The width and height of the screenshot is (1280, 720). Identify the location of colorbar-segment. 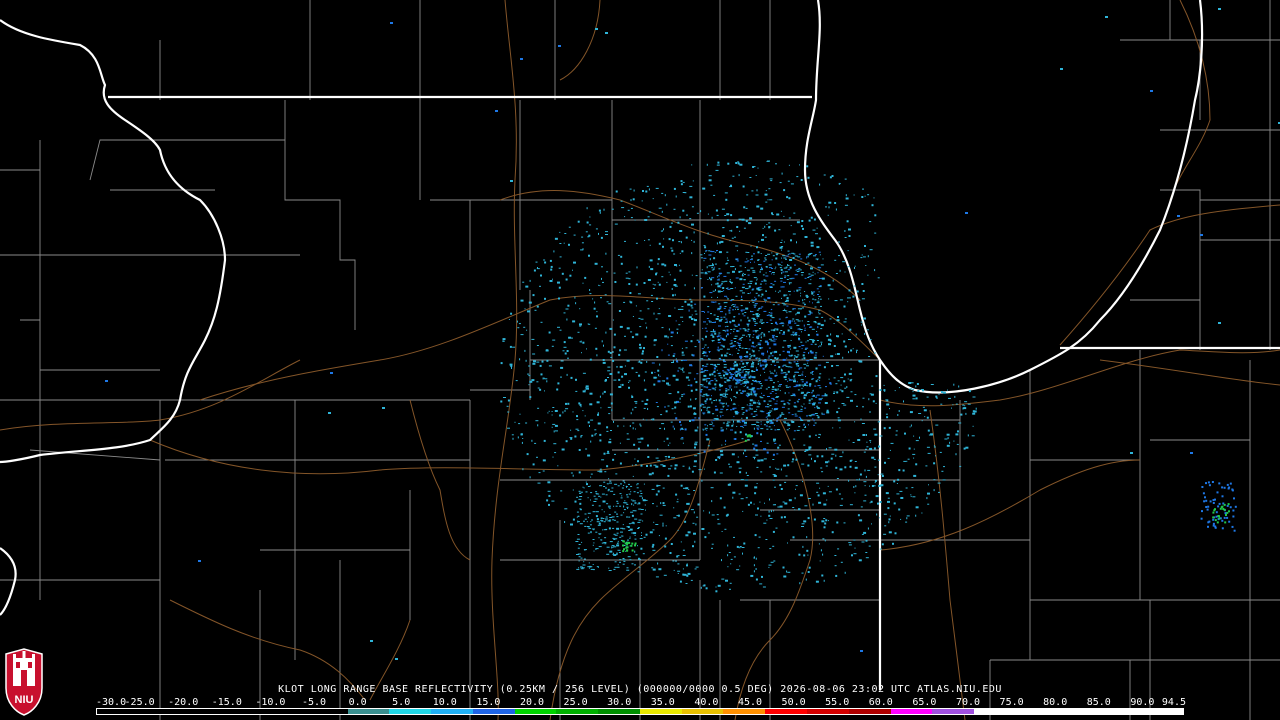
(911, 711).